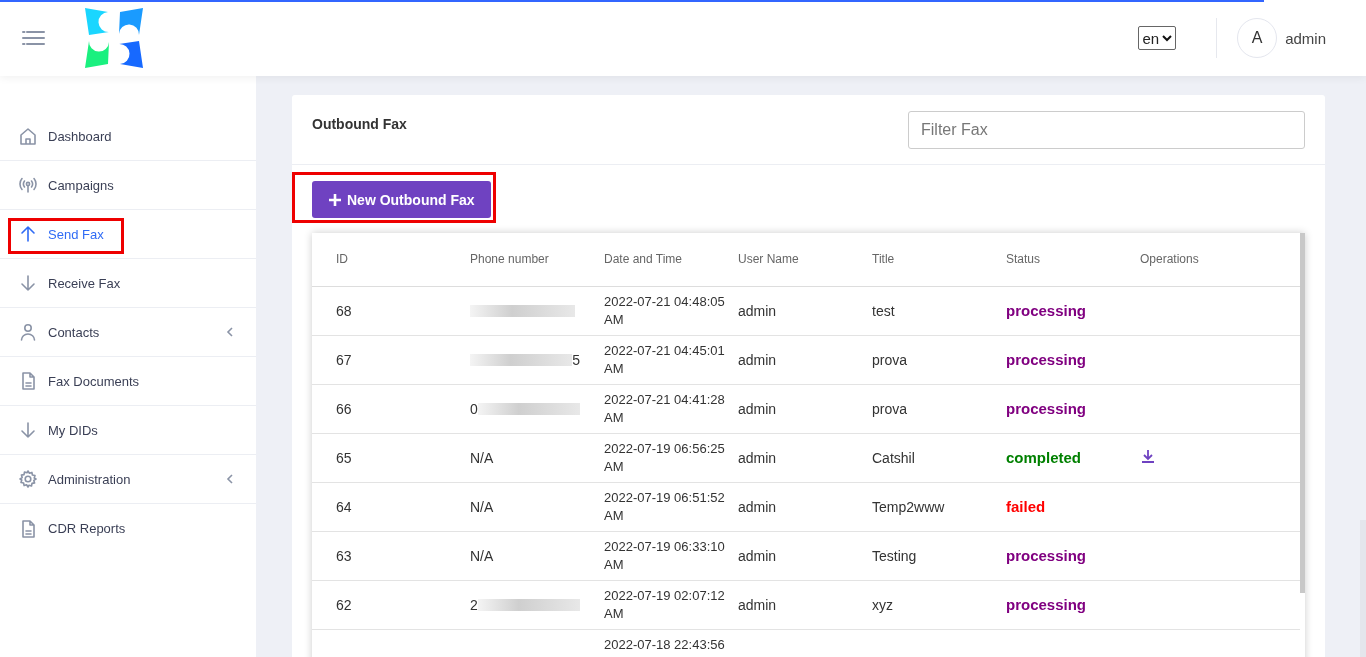  Describe the element at coordinates (359, 124) in the screenshot. I see `panel-title: Outbound Fax` at that location.